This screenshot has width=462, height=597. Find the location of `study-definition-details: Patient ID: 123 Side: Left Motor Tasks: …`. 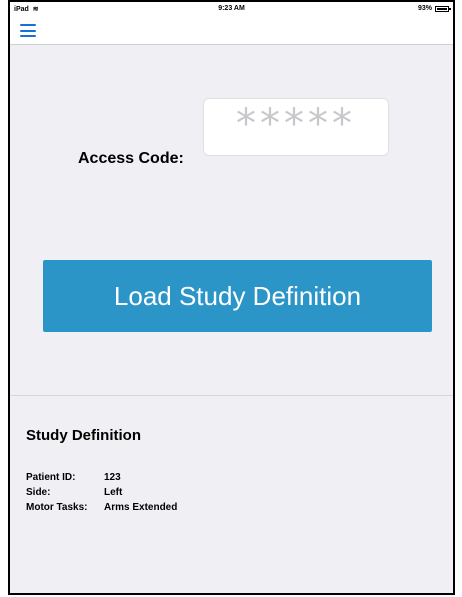

study-definition-details: Patient ID: 123 Side: Left Motor Tasks: … is located at coordinates (101, 492).